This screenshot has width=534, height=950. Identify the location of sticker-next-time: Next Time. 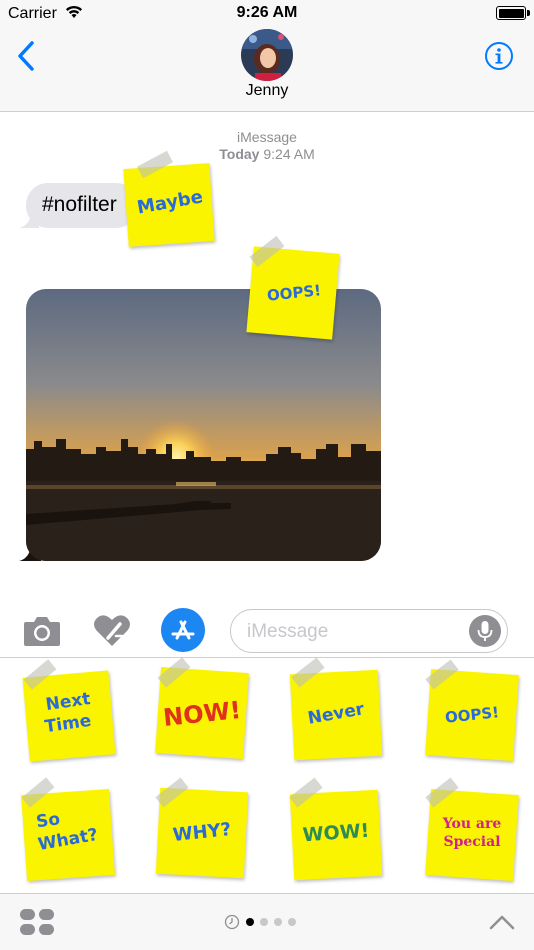
(68, 710).